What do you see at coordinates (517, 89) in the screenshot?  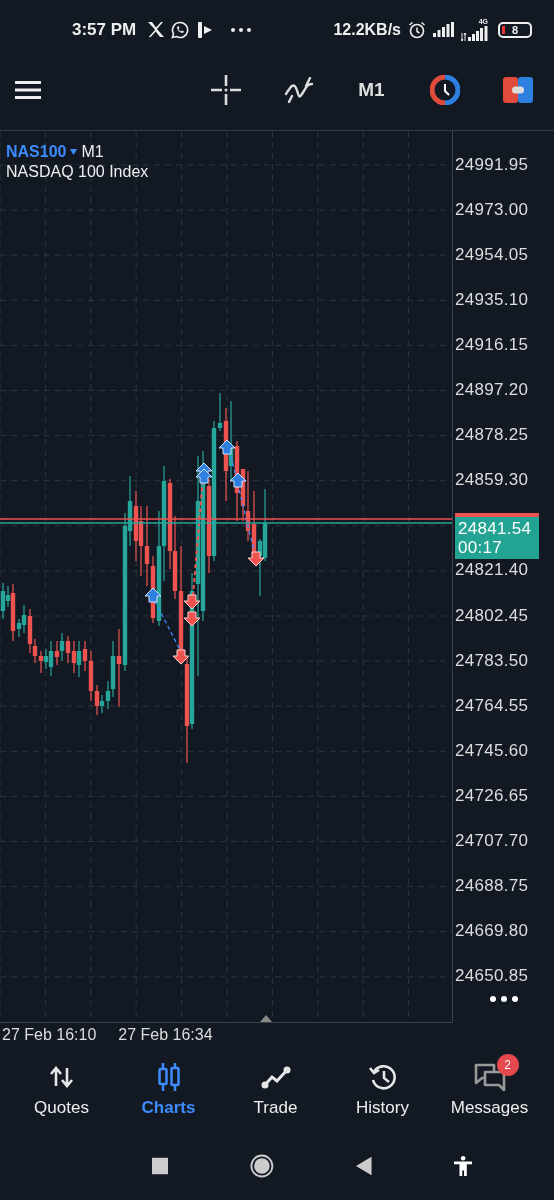 I see `toggle-icon` at bounding box center [517, 89].